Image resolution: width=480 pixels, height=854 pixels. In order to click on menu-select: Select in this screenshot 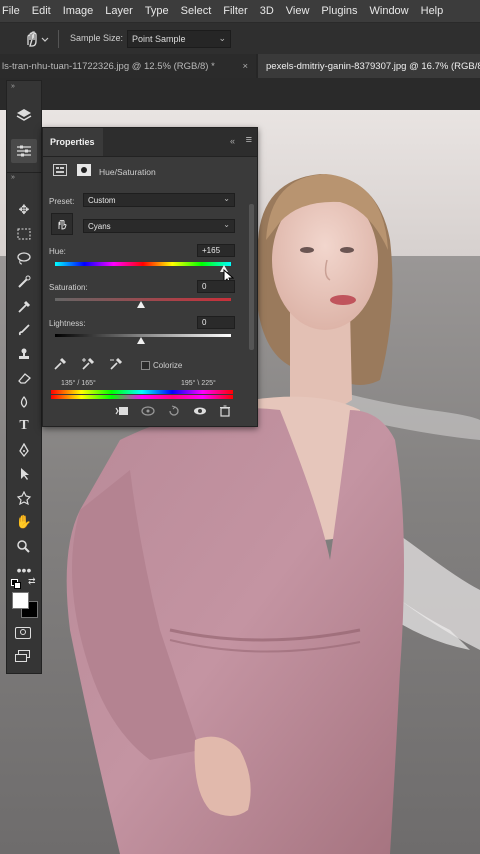, I will do `click(196, 11)`.